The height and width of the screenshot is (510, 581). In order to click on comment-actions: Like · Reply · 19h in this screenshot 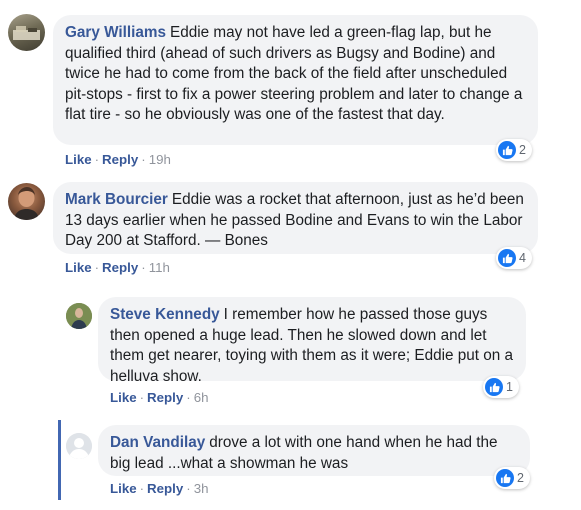, I will do `click(118, 160)`.